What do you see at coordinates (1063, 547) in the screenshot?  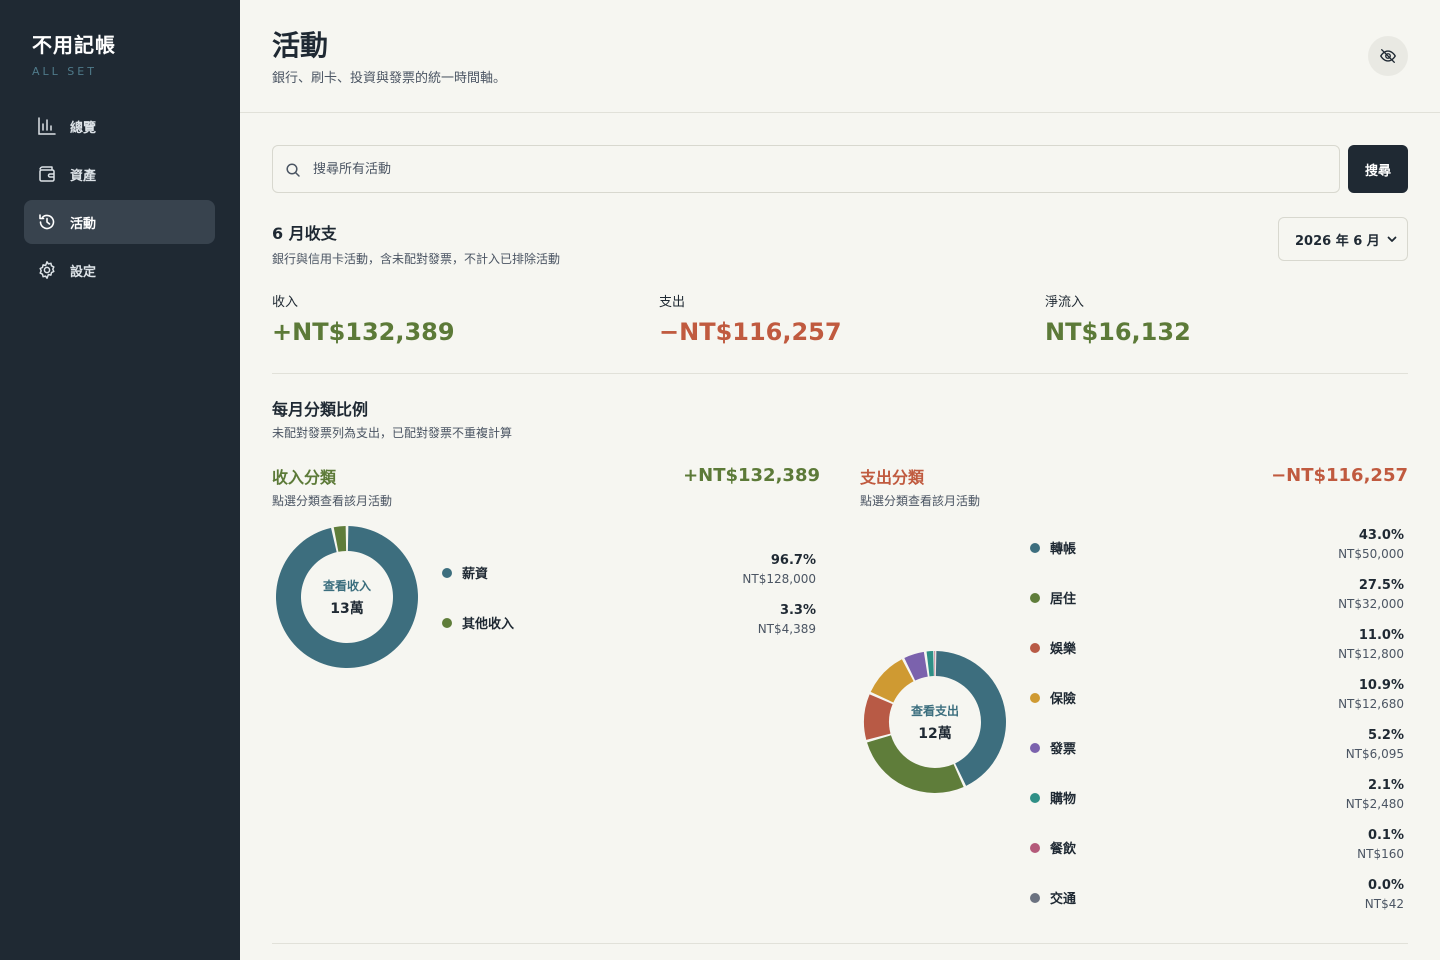 I see `legend-name: 轉帳` at bounding box center [1063, 547].